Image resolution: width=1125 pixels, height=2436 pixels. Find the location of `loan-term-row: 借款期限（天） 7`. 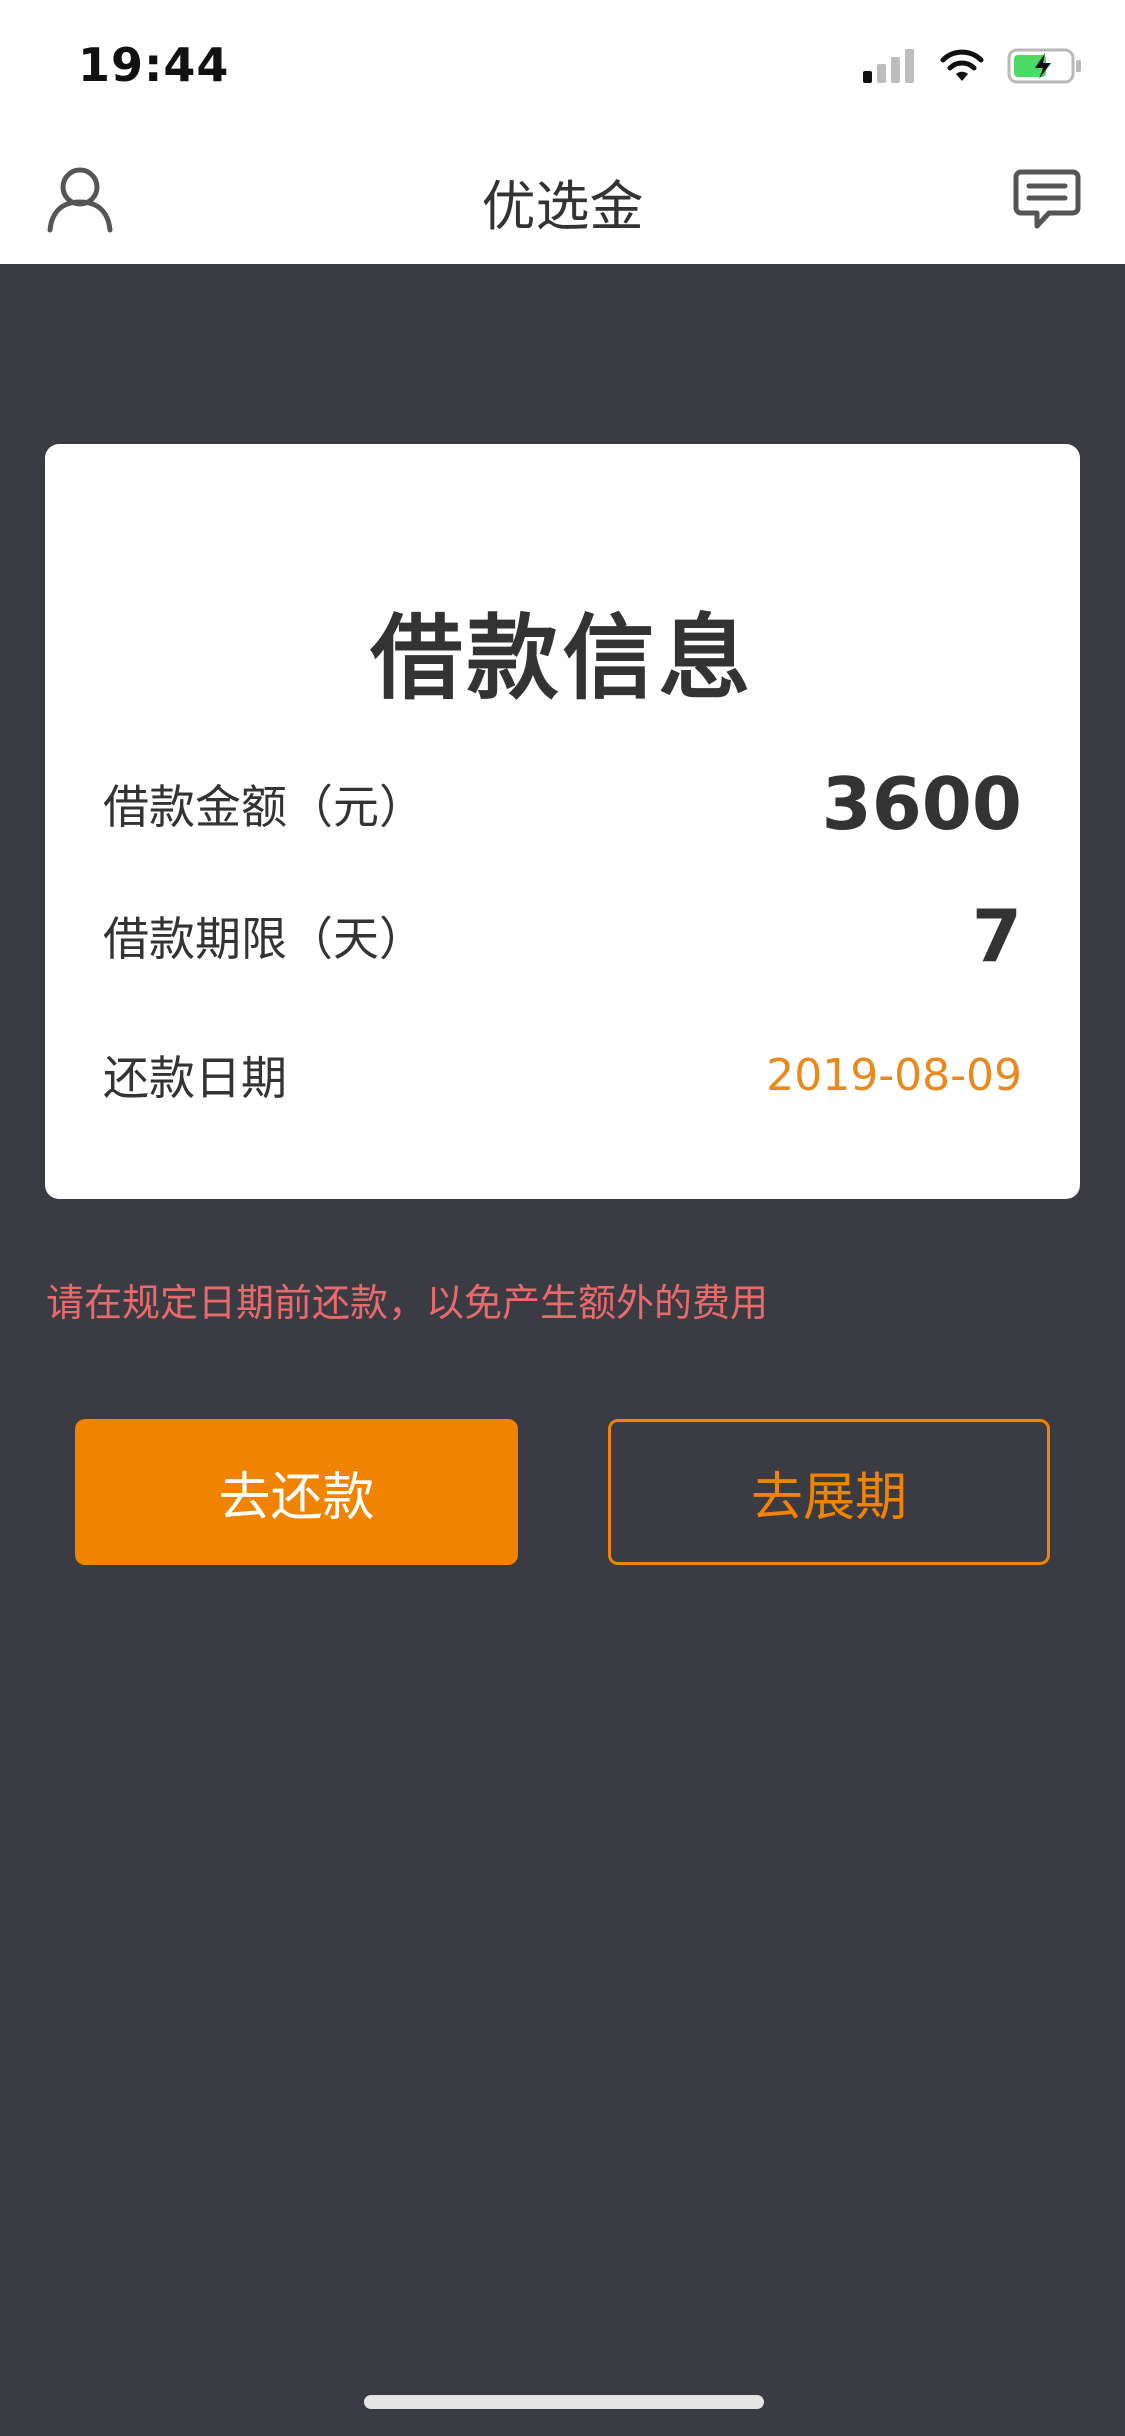

loan-term-row: 借款期限（天） 7 is located at coordinates (562, 936).